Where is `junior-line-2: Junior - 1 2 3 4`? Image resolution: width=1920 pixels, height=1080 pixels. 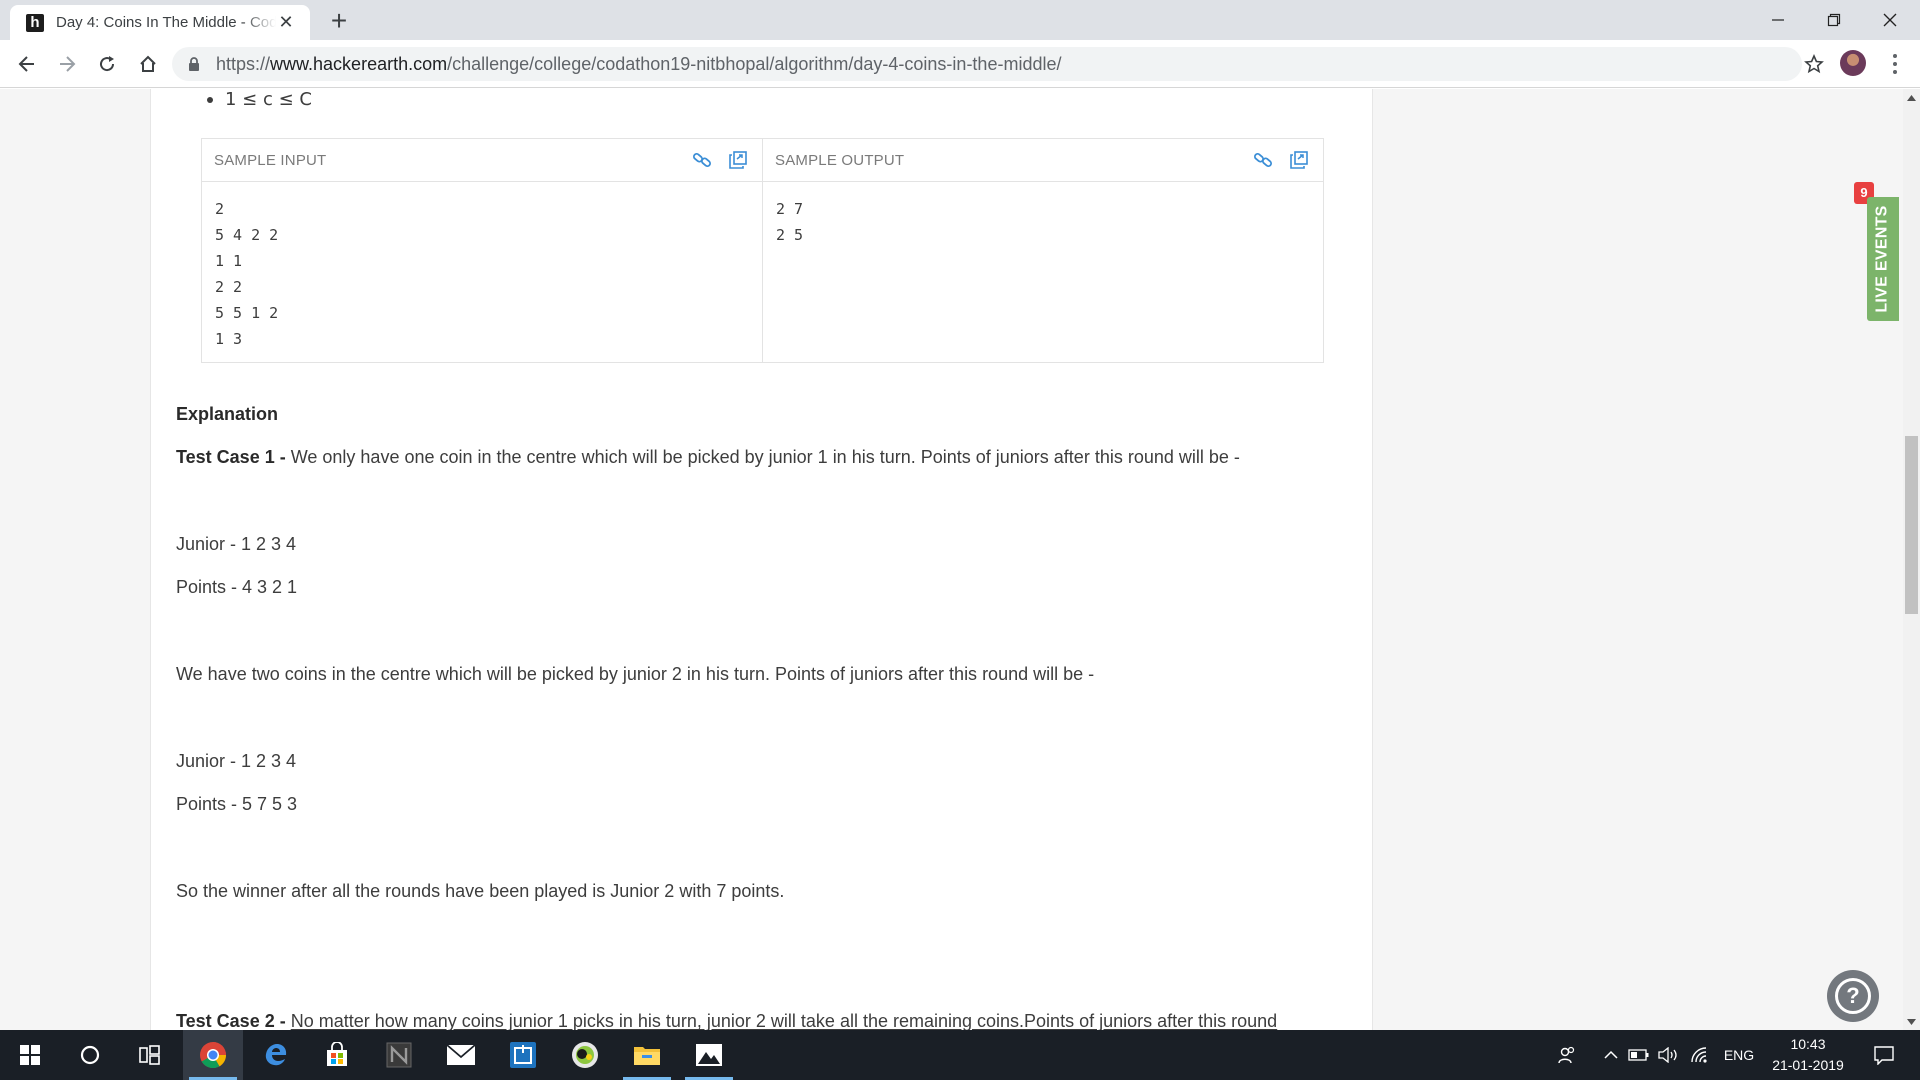 junior-line-2: Junior - 1 2 3 4 is located at coordinates (236, 761).